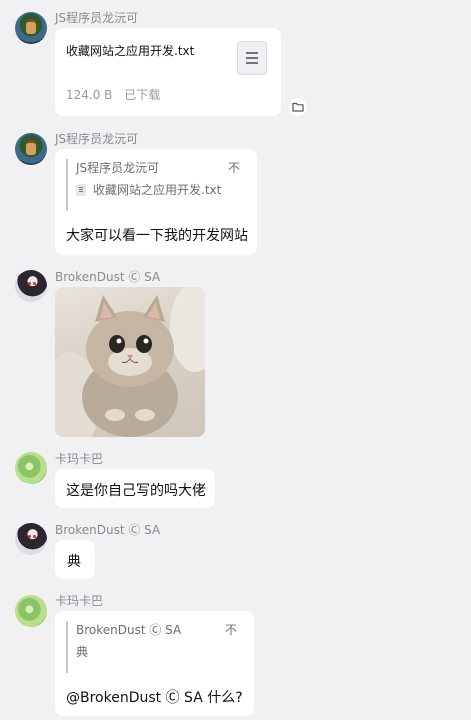  I want to click on message-bubble: JS程序员龙沅可 不 收藏网站之应用开发.txt 大家可以看一下我的开发网站, so click(156, 202).